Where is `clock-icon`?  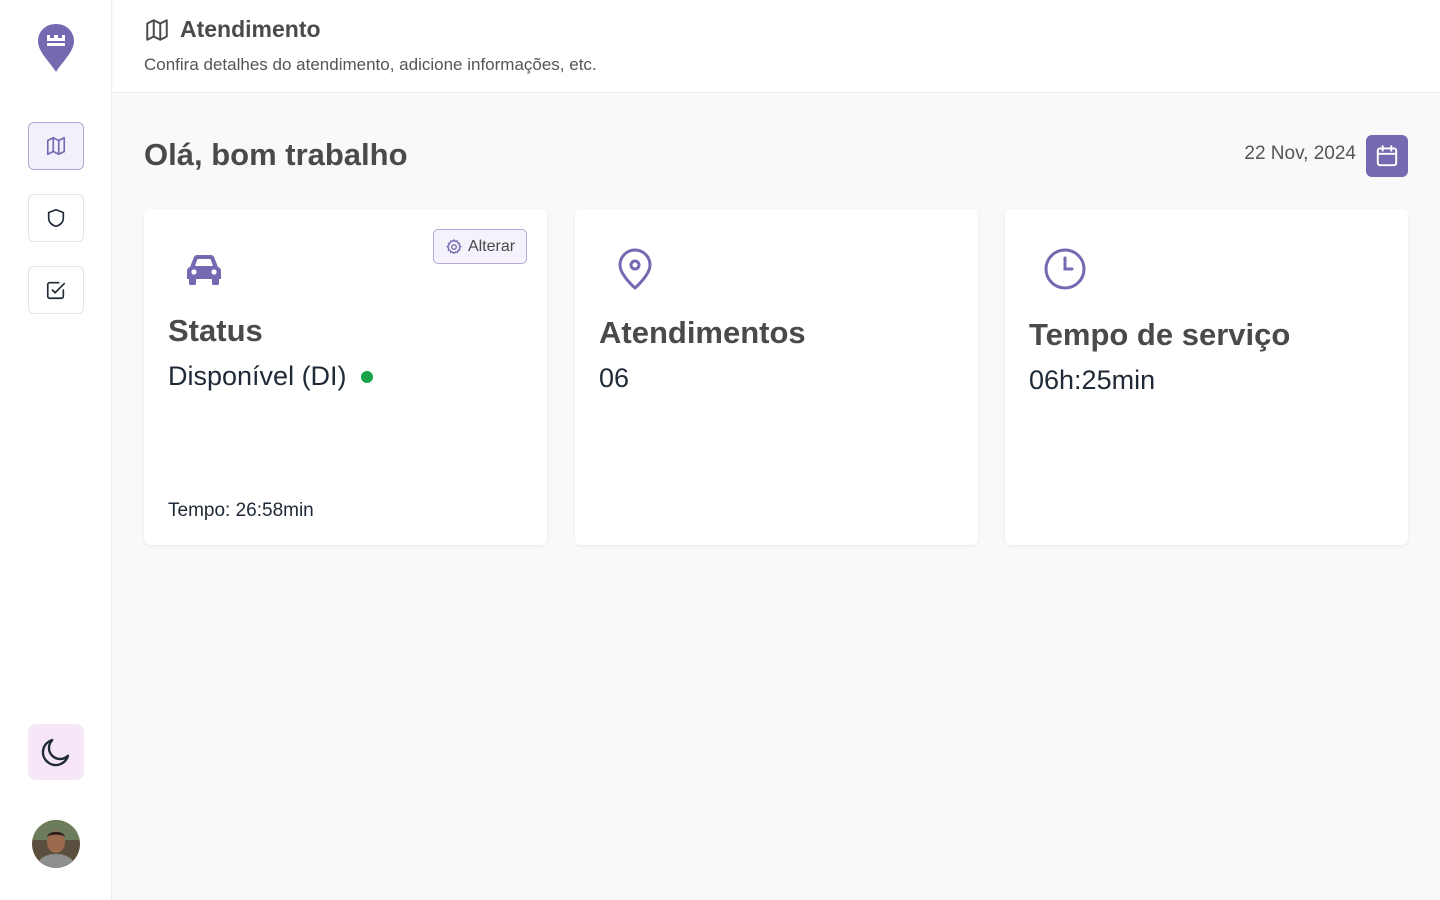 clock-icon is located at coordinates (1065, 269).